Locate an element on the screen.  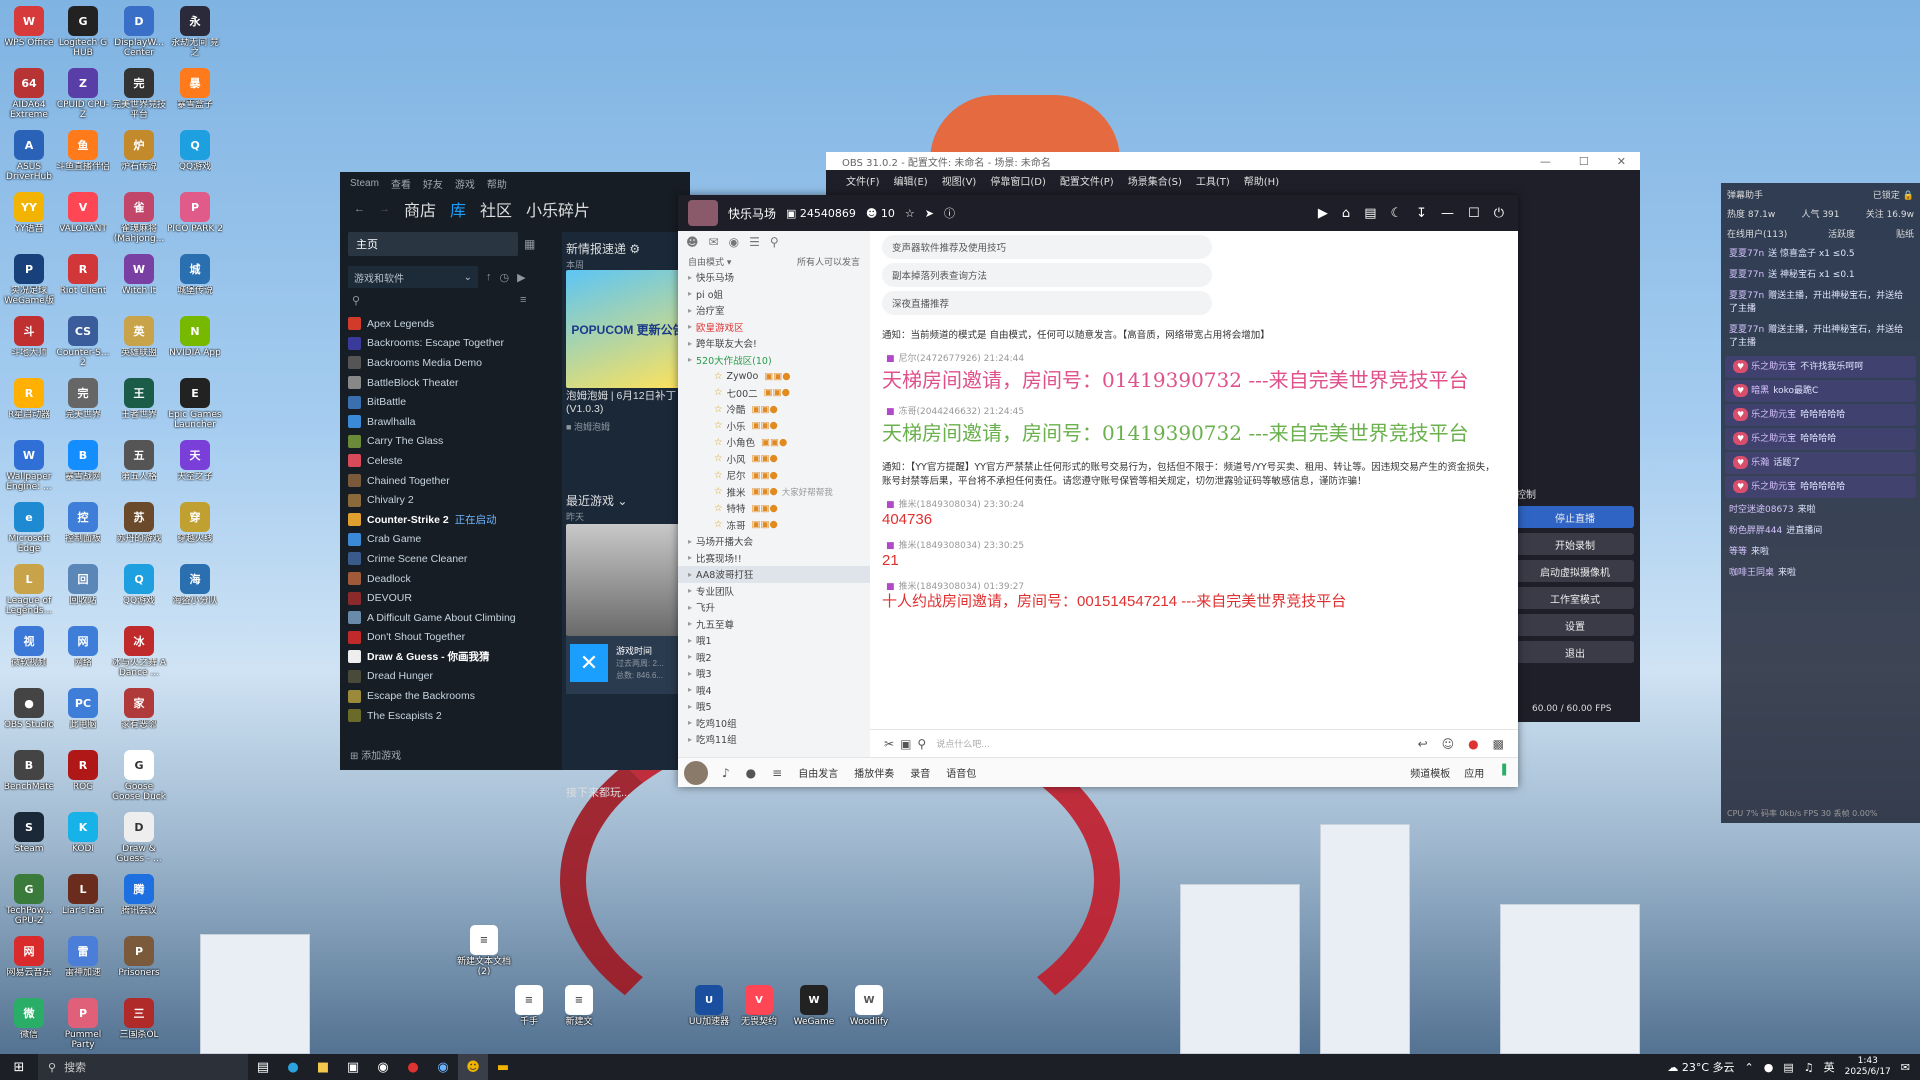
library-game-item: Don't Shout Together is located at coordinates (443, 638).